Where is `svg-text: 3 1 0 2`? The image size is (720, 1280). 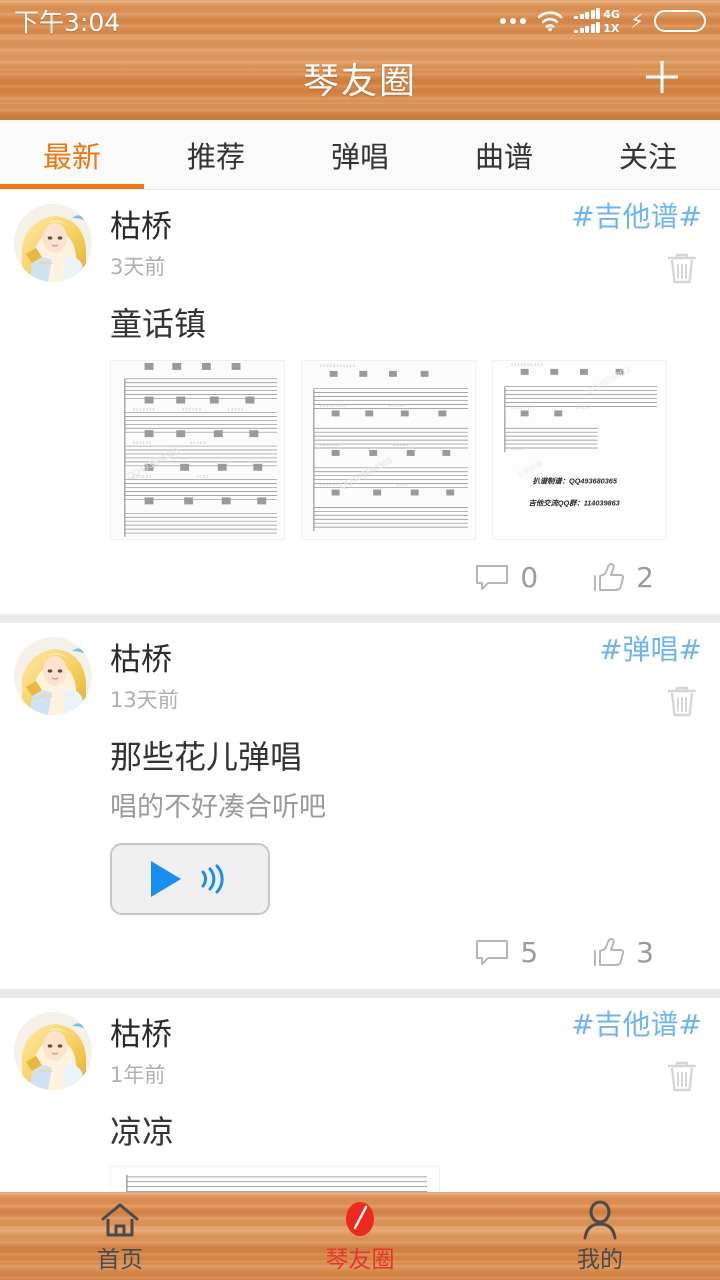 svg-text: 3 1 0 2 is located at coordinates (403, 484).